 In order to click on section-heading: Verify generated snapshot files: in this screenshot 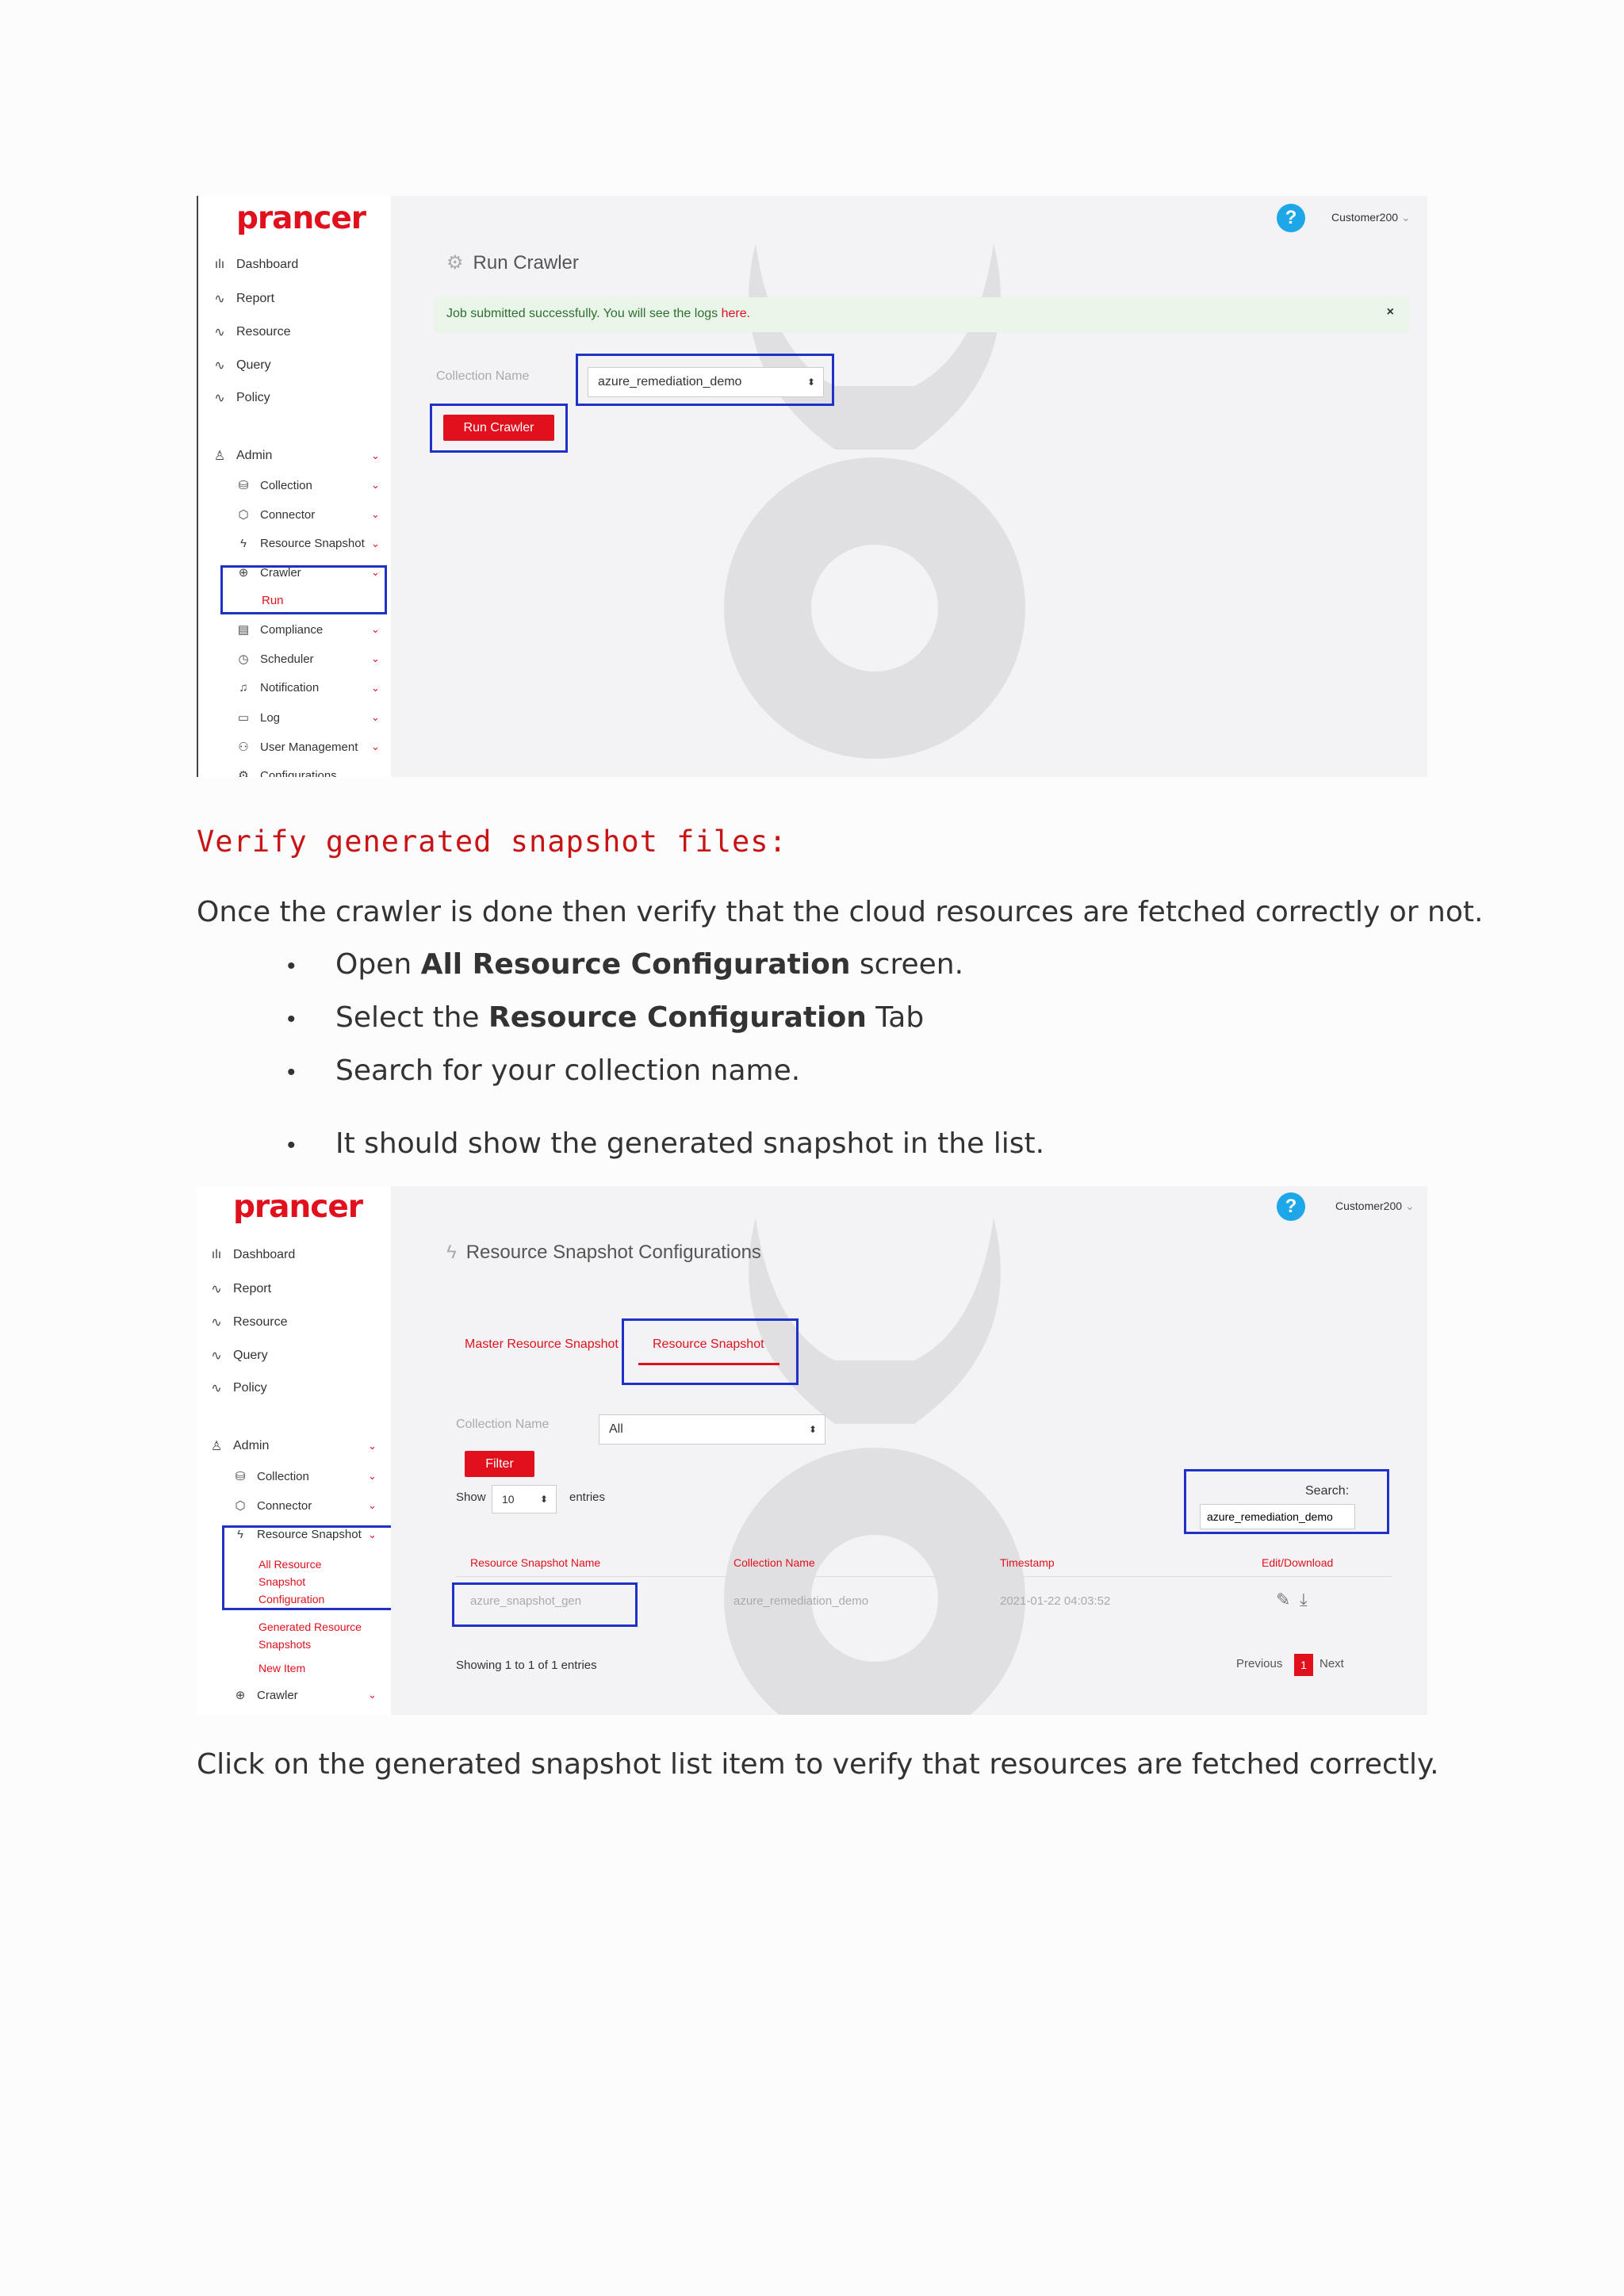, I will do `click(492, 842)`.